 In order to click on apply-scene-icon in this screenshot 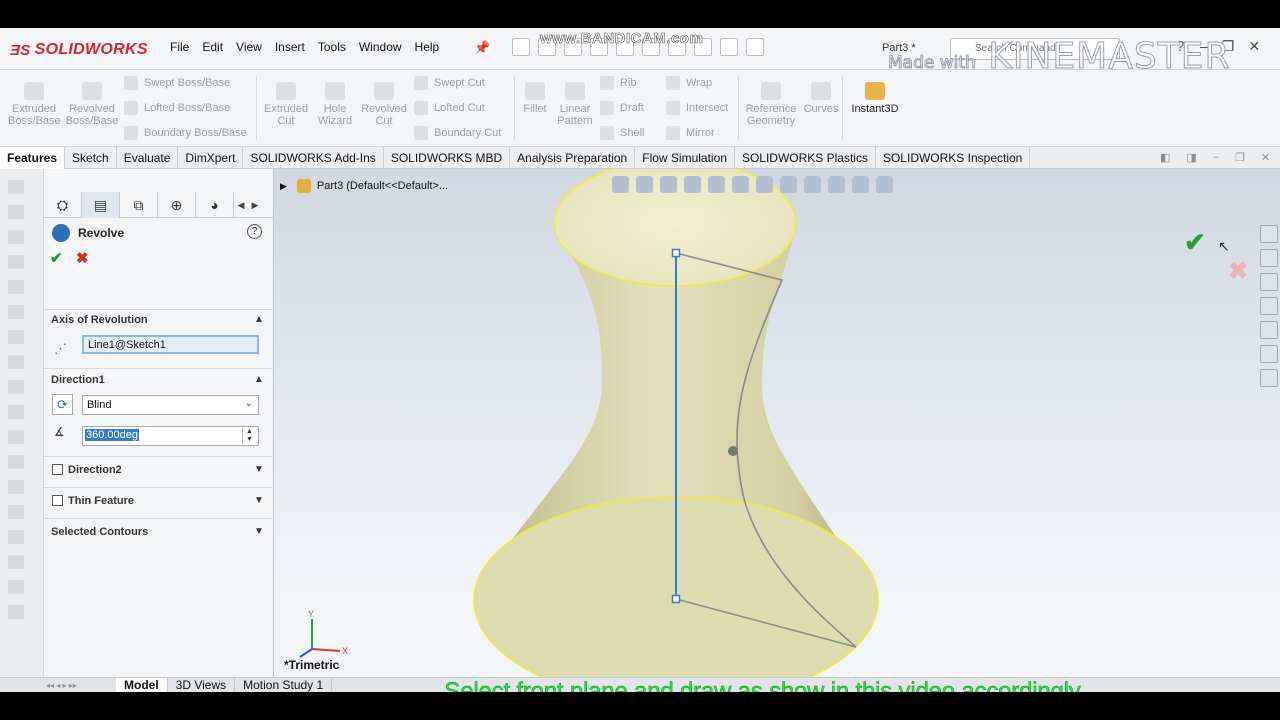, I will do `click(836, 184)`.